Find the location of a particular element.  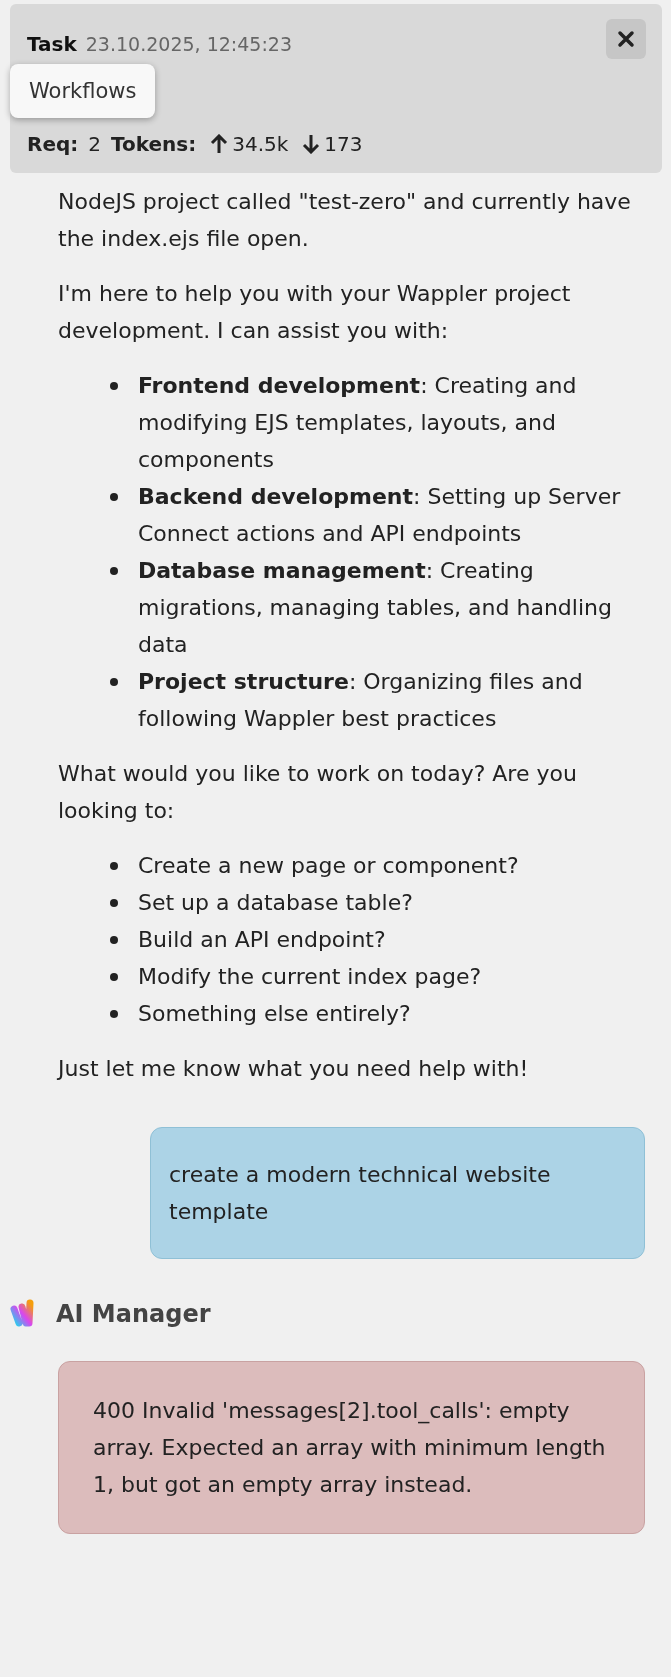

list-item: Something else entirely? is located at coordinates (274, 1013).